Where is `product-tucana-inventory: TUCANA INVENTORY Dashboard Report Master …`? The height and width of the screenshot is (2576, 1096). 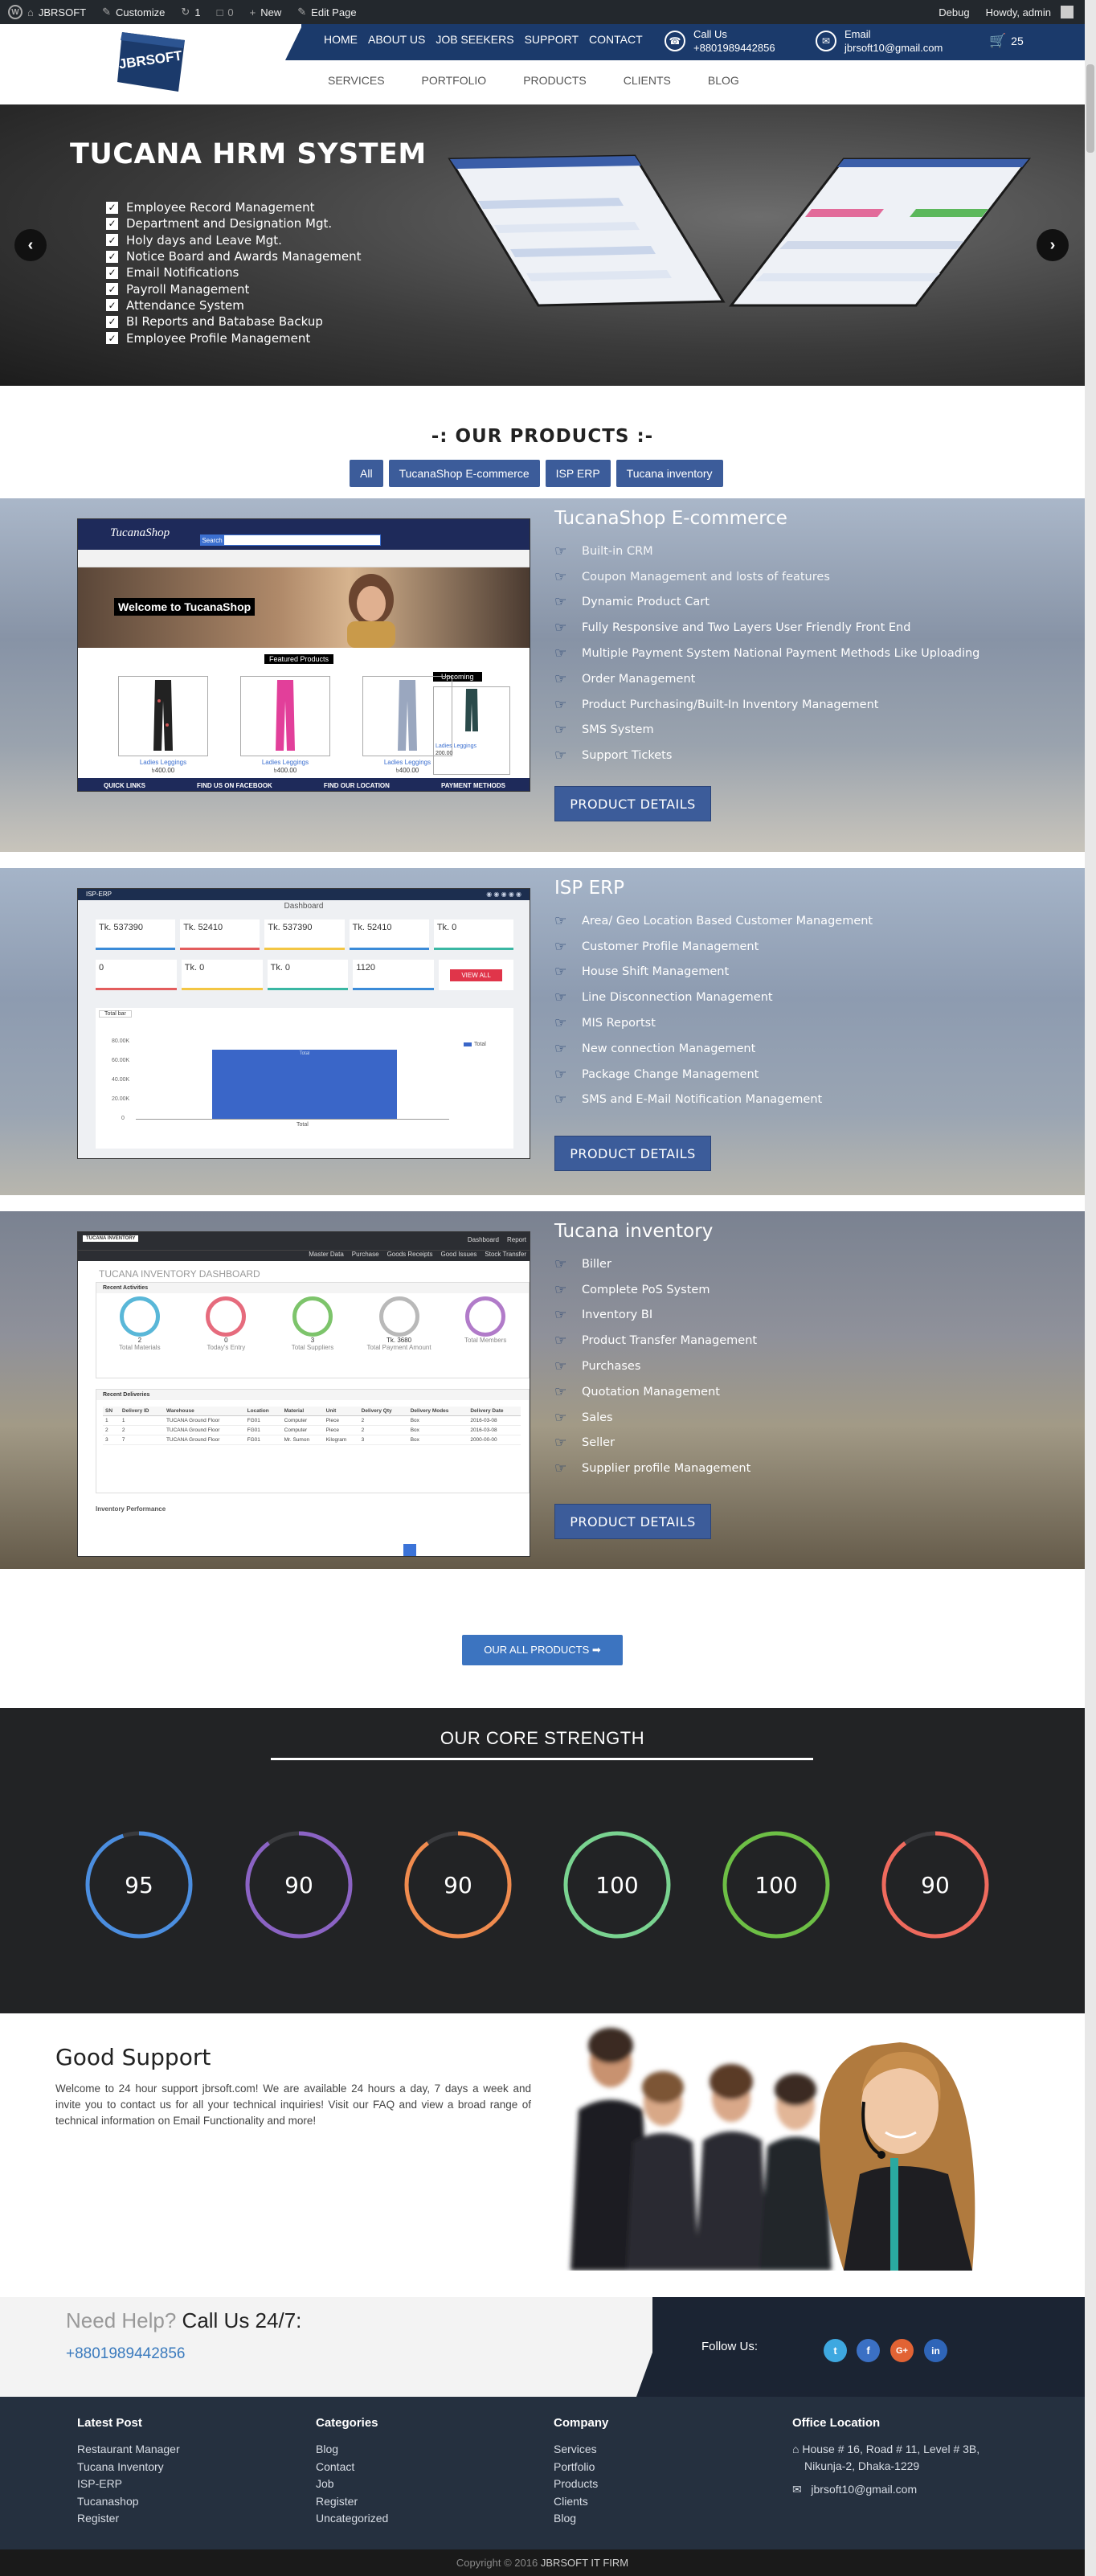 product-tucana-inventory: TUCANA INVENTORY Dashboard Report Master … is located at coordinates (542, 1390).